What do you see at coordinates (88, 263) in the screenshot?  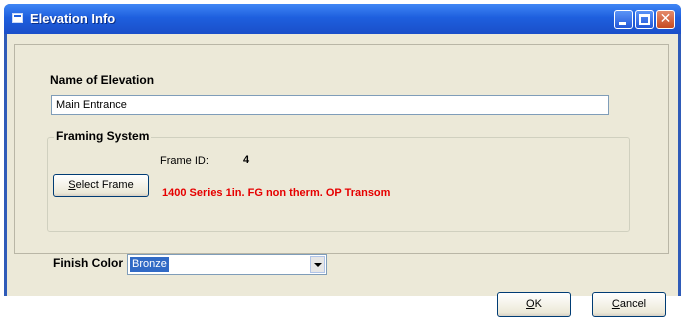 I see `finish-color-label: Finish Color` at bounding box center [88, 263].